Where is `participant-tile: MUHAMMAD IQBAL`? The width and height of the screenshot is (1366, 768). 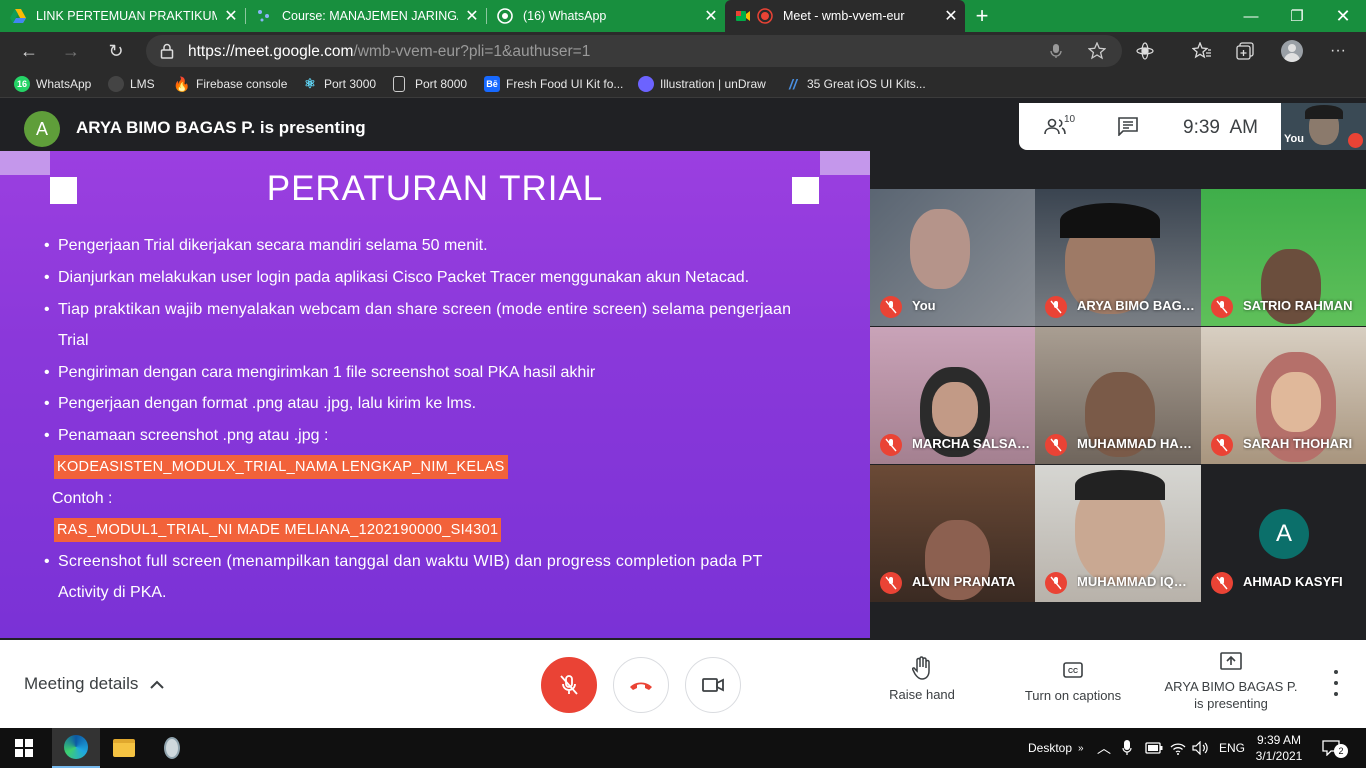 participant-tile: MUHAMMAD IQBAL is located at coordinates (1118, 533).